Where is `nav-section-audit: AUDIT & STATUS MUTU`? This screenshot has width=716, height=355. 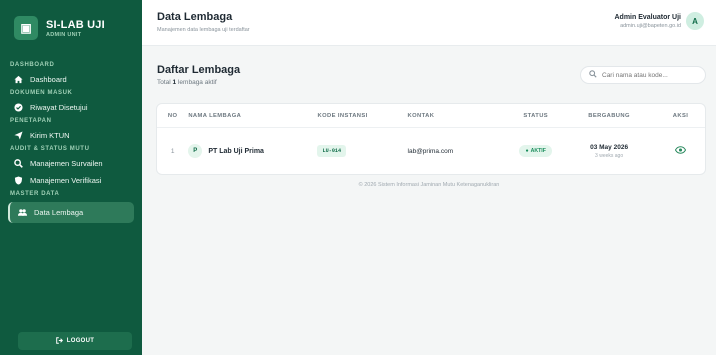 nav-section-audit: AUDIT & STATUS MUTU is located at coordinates (50, 149).